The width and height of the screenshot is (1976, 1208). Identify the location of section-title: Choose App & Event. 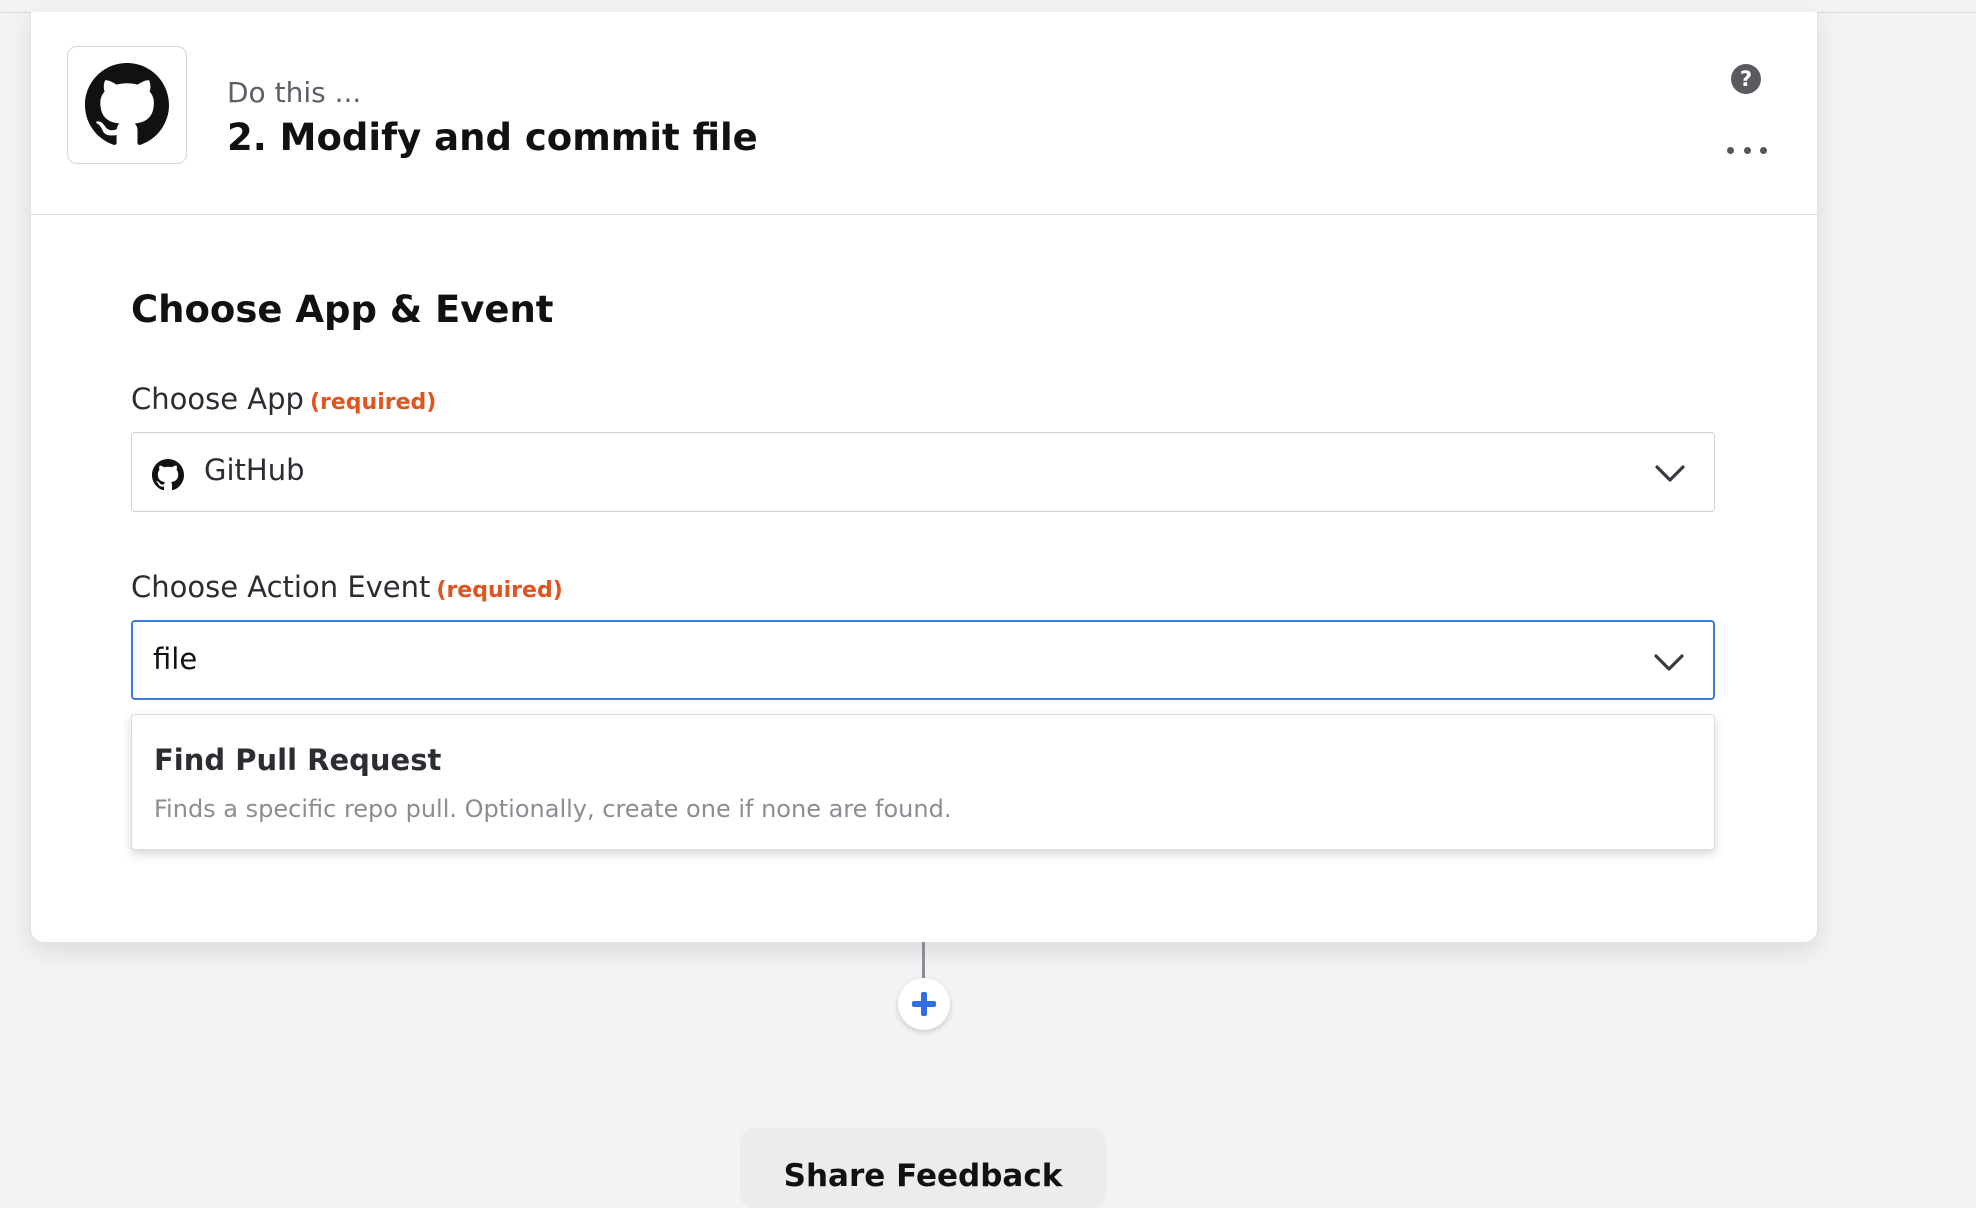
(342, 309).